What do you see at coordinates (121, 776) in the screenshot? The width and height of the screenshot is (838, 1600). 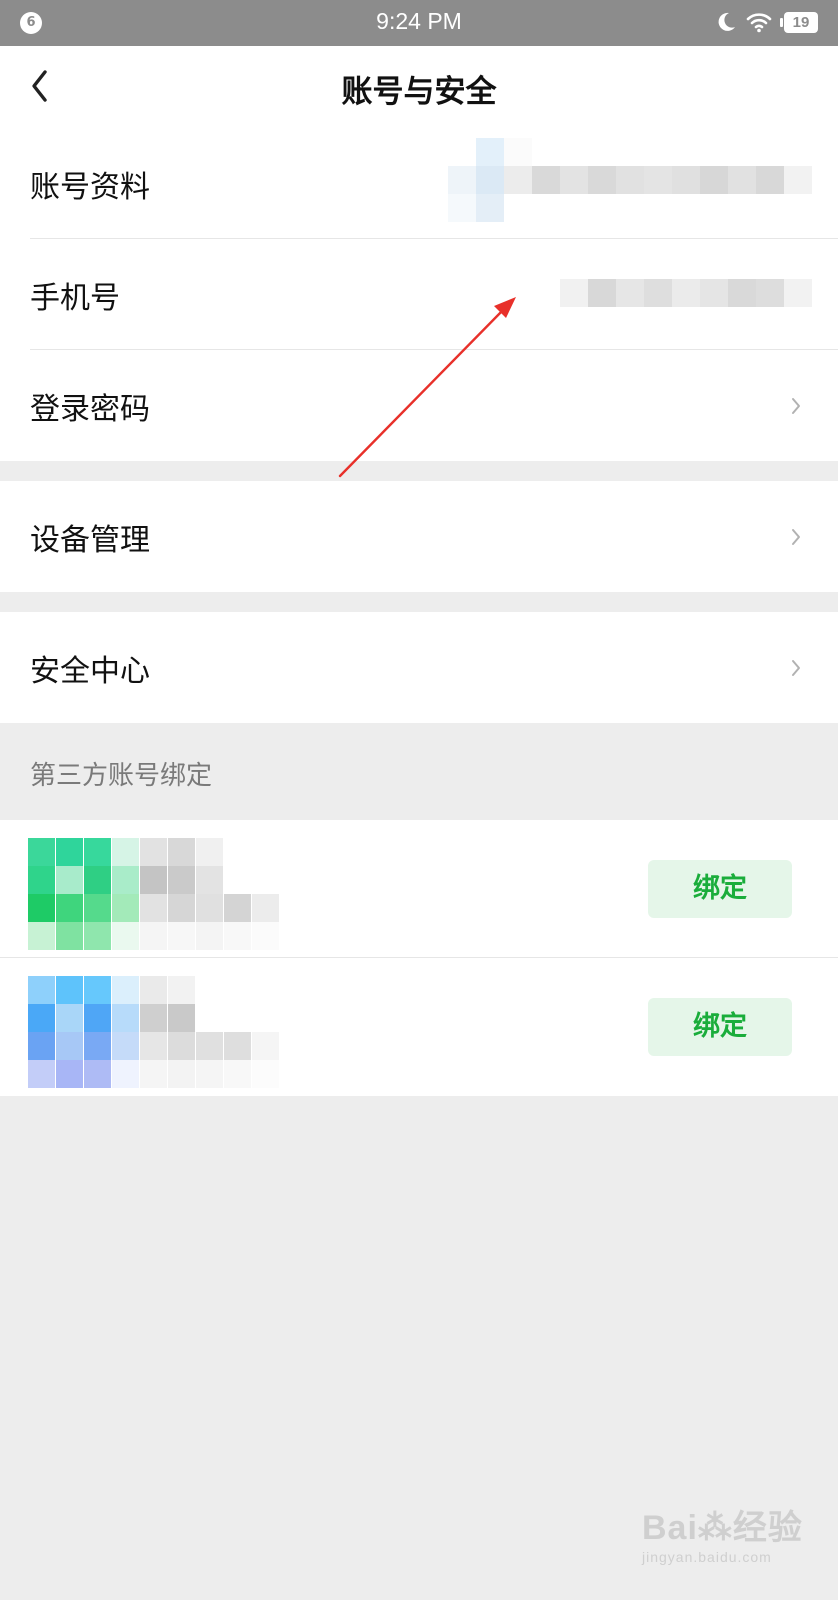 I see `third-party-section-header: 第三方账号绑定` at bounding box center [121, 776].